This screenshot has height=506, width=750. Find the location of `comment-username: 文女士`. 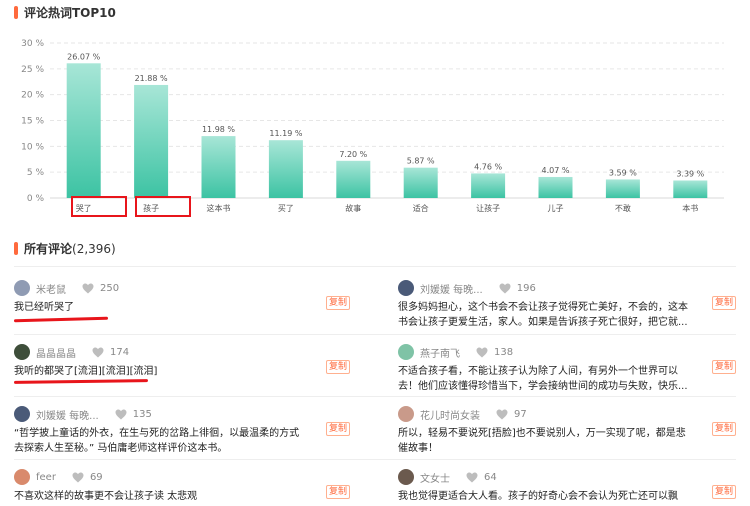

comment-username: 文女士 is located at coordinates (435, 477).